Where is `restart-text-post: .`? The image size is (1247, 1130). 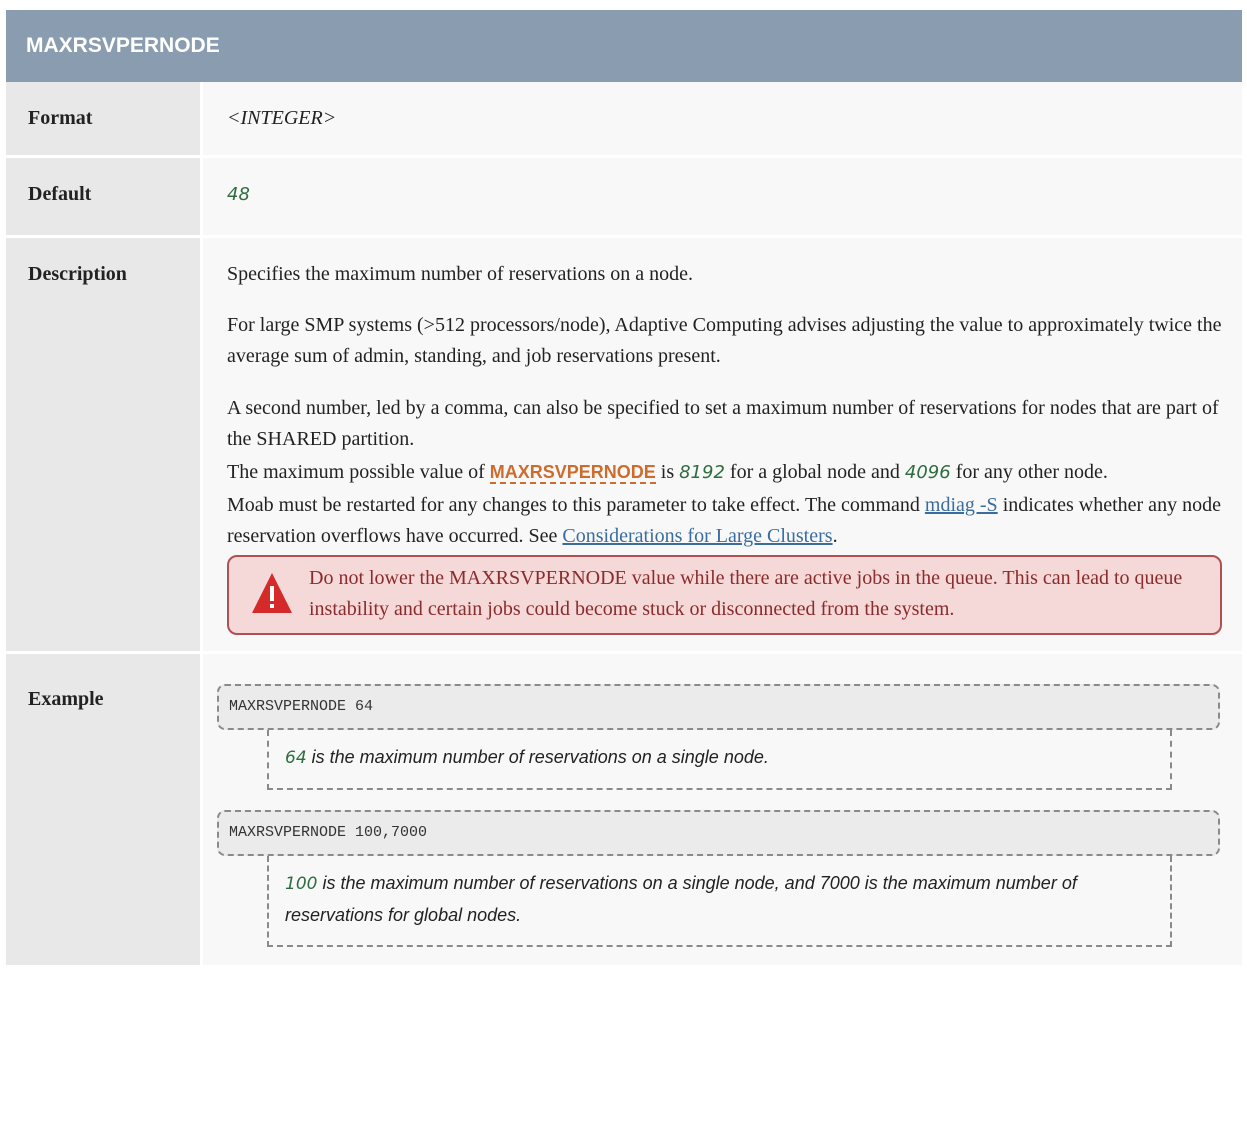
restart-text-post: . is located at coordinates (835, 536).